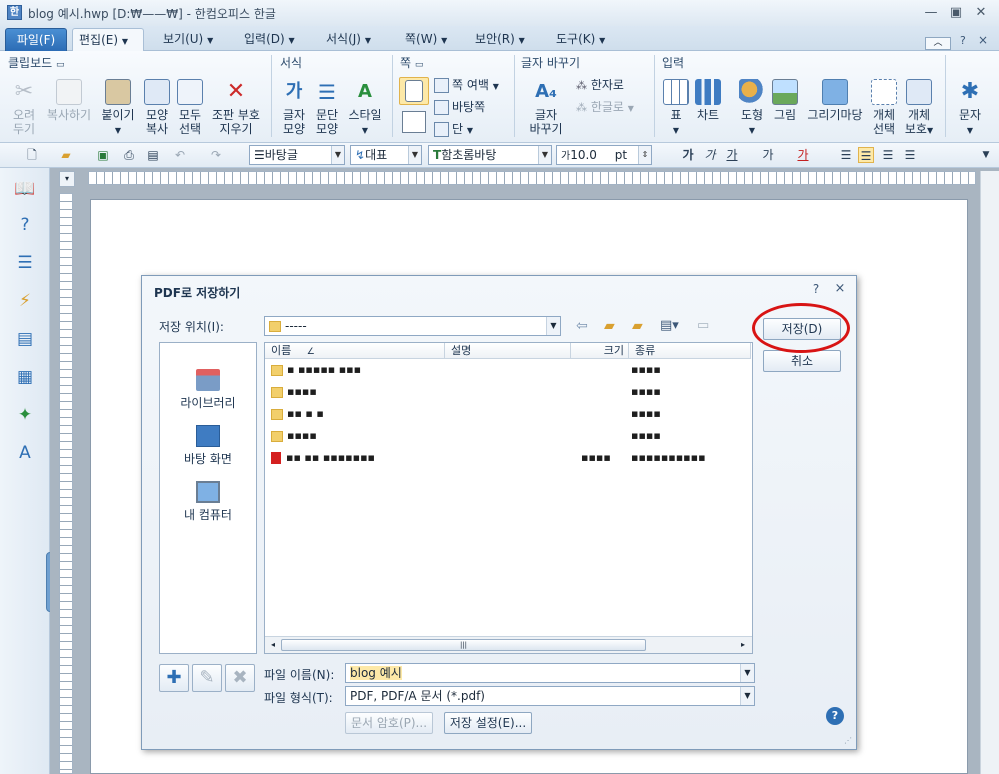 Image resolution: width=999 pixels, height=774 pixels. Describe the element at coordinates (240, 678) in the screenshot. I see `remove-place-button: ✖` at that location.